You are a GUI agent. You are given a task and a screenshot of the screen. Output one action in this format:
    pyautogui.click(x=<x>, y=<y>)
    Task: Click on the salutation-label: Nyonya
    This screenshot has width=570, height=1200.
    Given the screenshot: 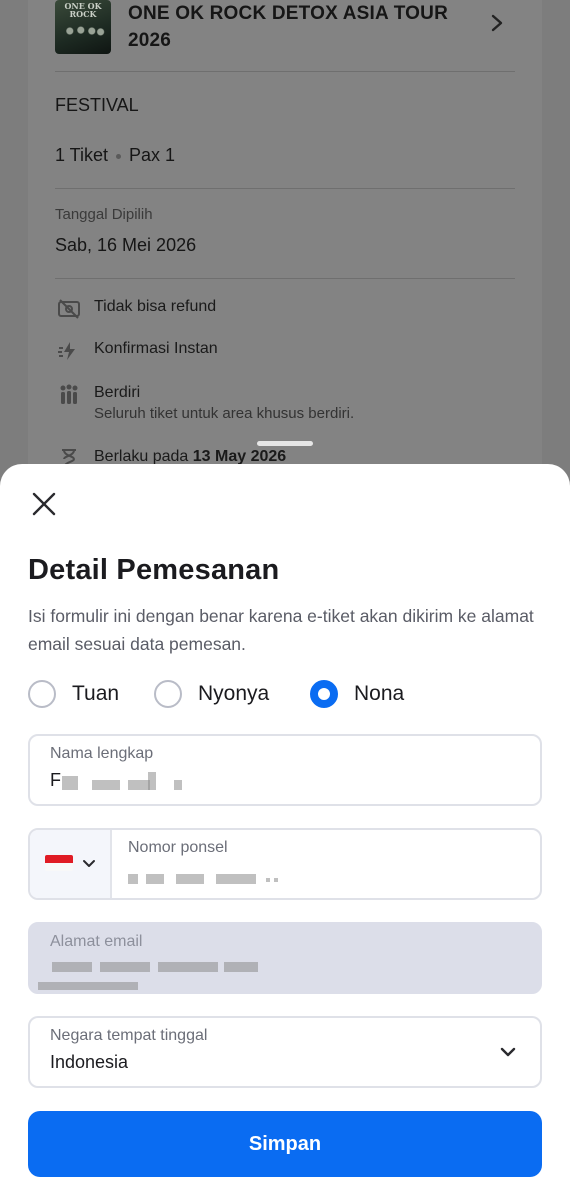 What is the action you would take?
    pyautogui.click(x=234, y=693)
    